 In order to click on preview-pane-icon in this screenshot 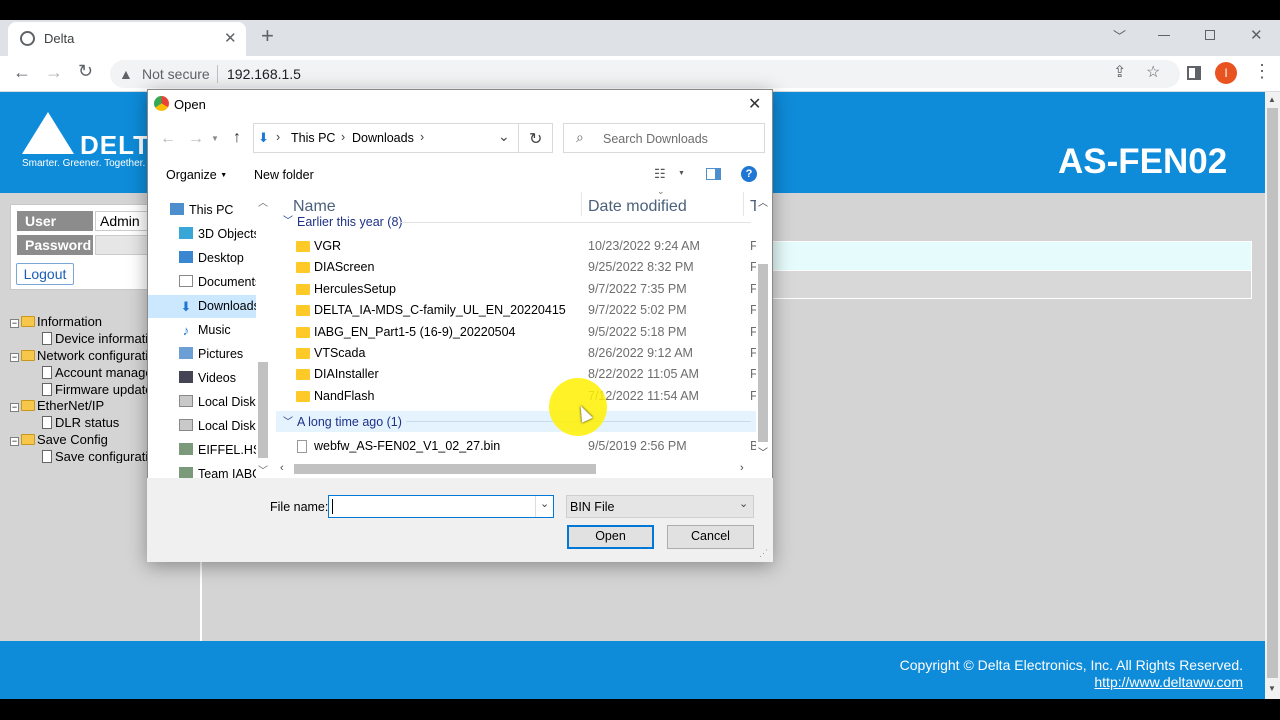, I will do `click(713, 174)`.